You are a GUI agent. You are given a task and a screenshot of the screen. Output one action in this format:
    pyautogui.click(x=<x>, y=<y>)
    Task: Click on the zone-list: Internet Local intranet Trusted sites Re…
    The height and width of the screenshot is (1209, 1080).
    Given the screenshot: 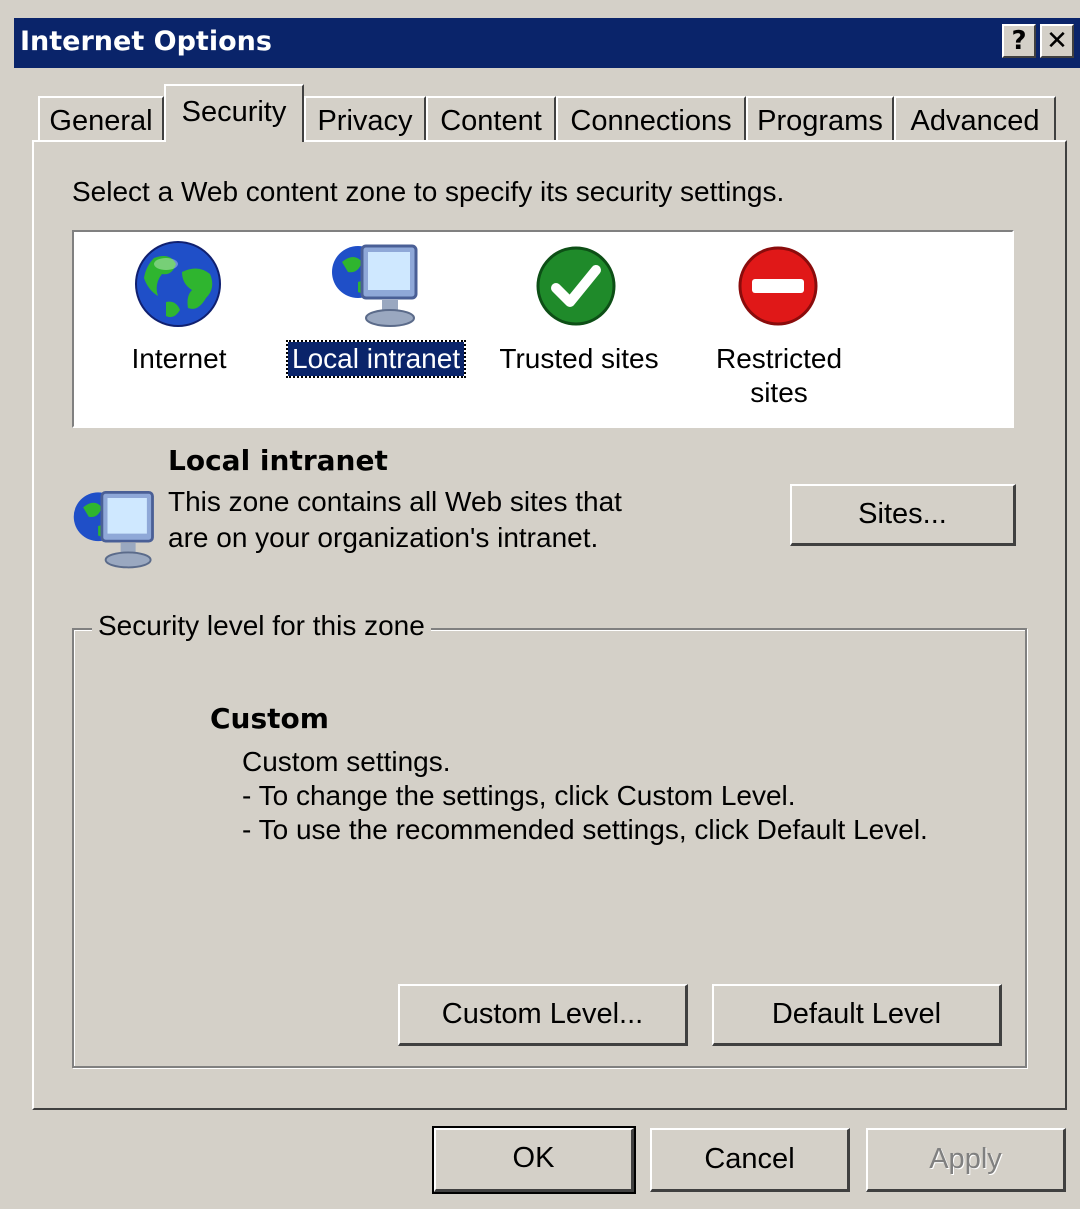 What is the action you would take?
    pyautogui.click(x=543, y=329)
    